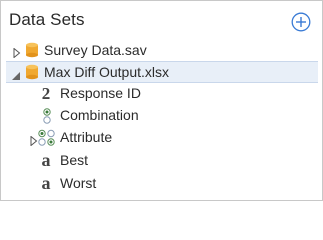  Describe the element at coordinates (47, 138) in the screenshot. I see `multi-response-variable-icon` at that location.